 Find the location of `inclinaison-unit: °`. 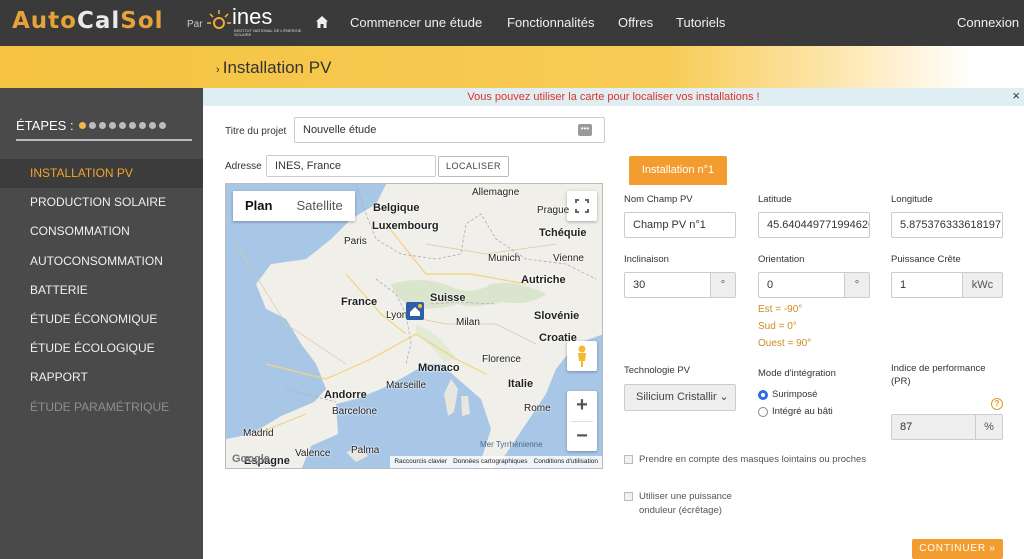

inclinaison-unit: ° is located at coordinates (722, 285).